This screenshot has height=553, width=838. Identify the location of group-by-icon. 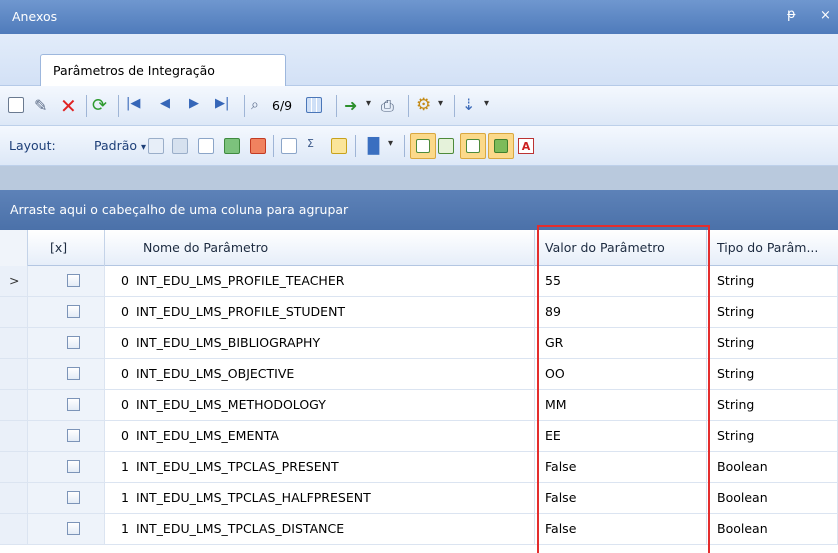
(289, 146).